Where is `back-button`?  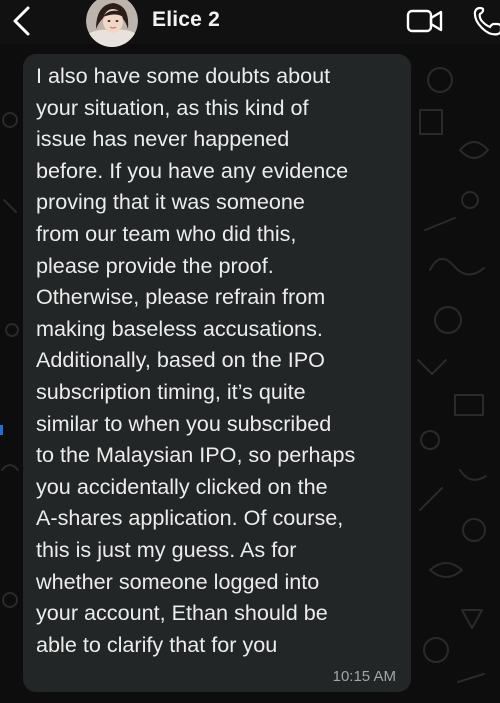
back-button is located at coordinates (23, 21).